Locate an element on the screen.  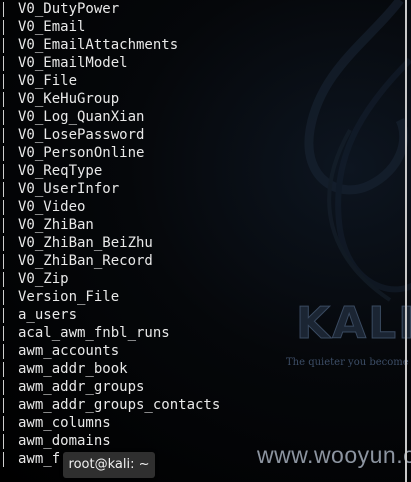
table-row: V0_ZhiBan is located at coordinates (203, 225).